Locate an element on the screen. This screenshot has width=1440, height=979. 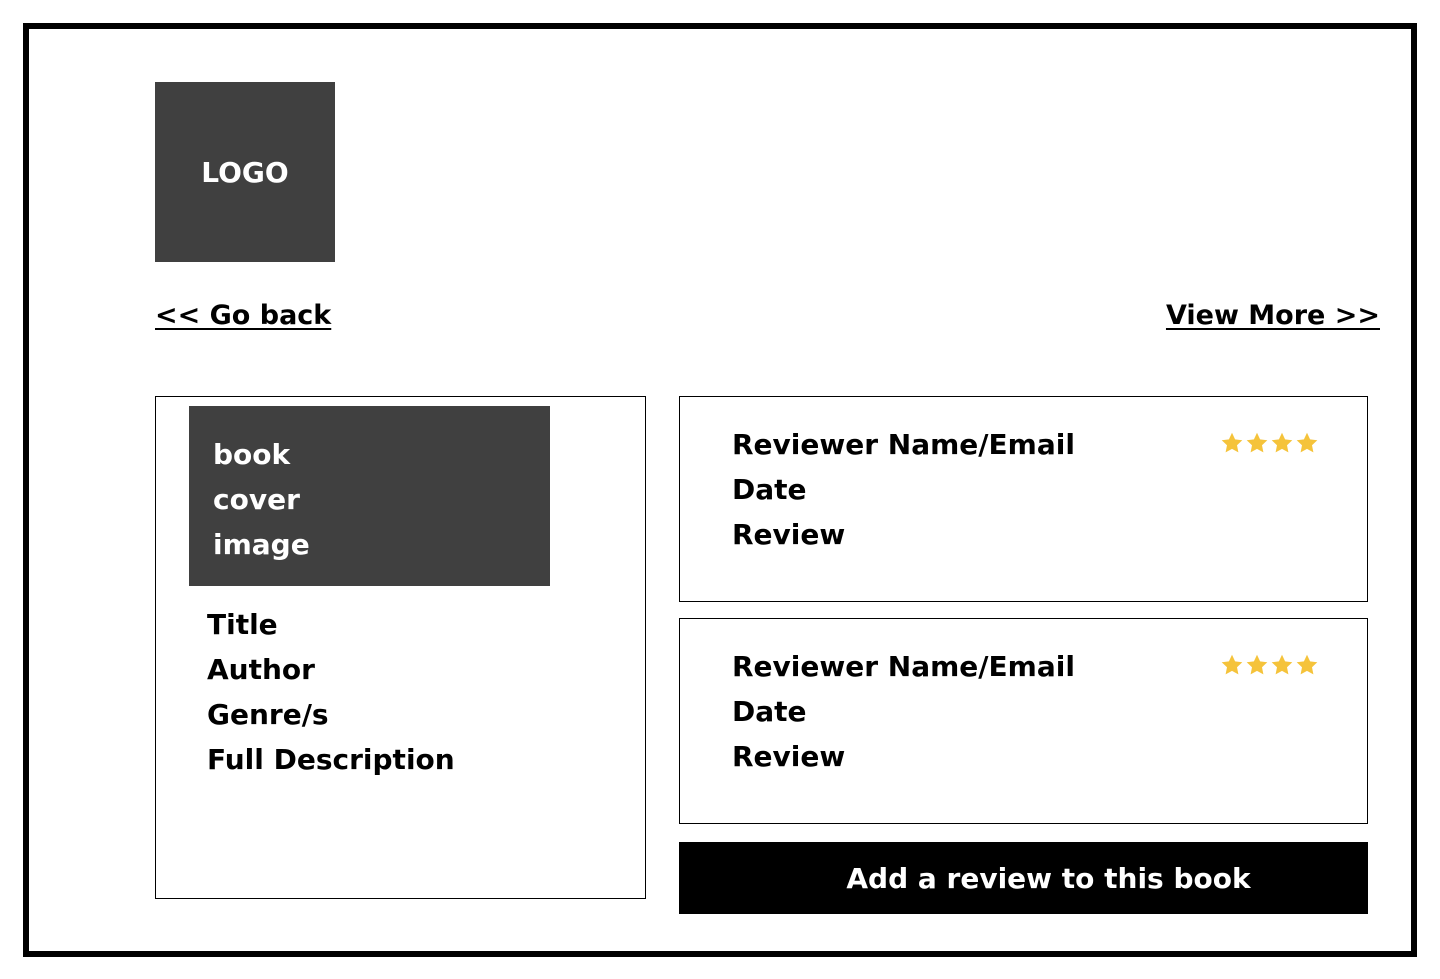
cover-line: book is located at coordinates (252, 454).